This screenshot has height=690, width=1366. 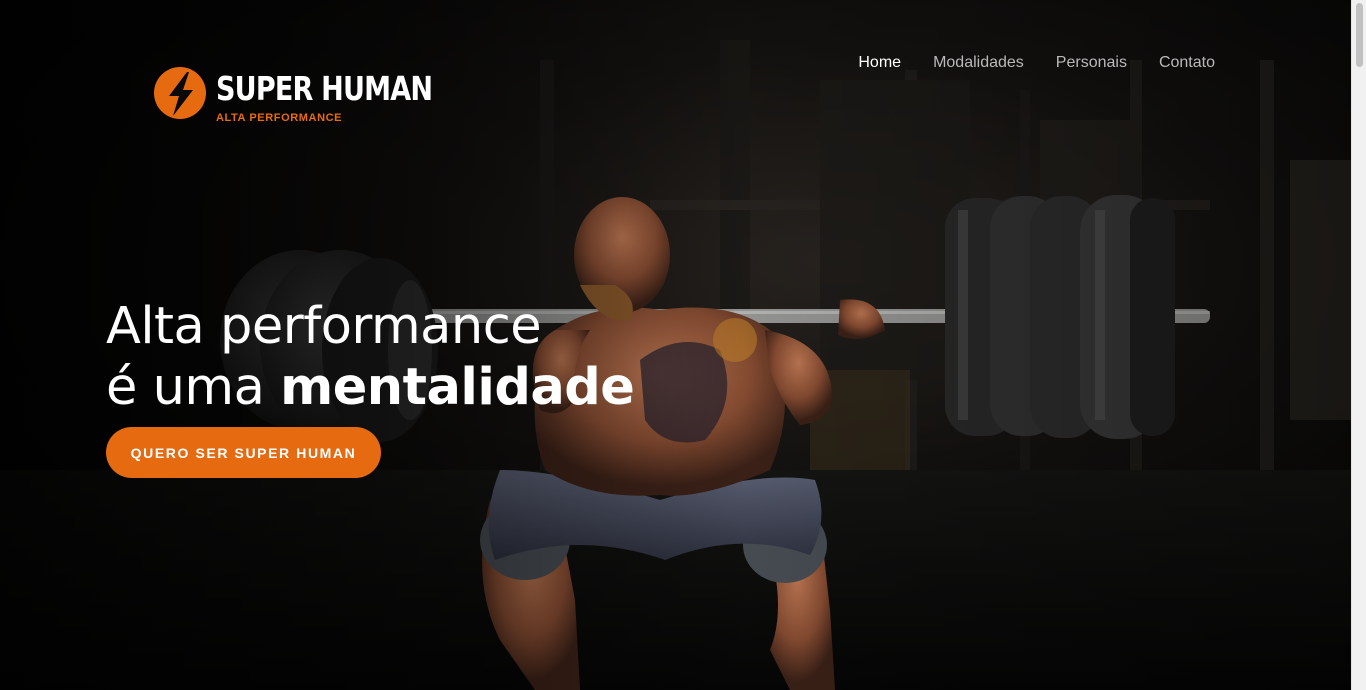 I want to click on headline-line-1: Alta performance, so click(x=324, y=326).